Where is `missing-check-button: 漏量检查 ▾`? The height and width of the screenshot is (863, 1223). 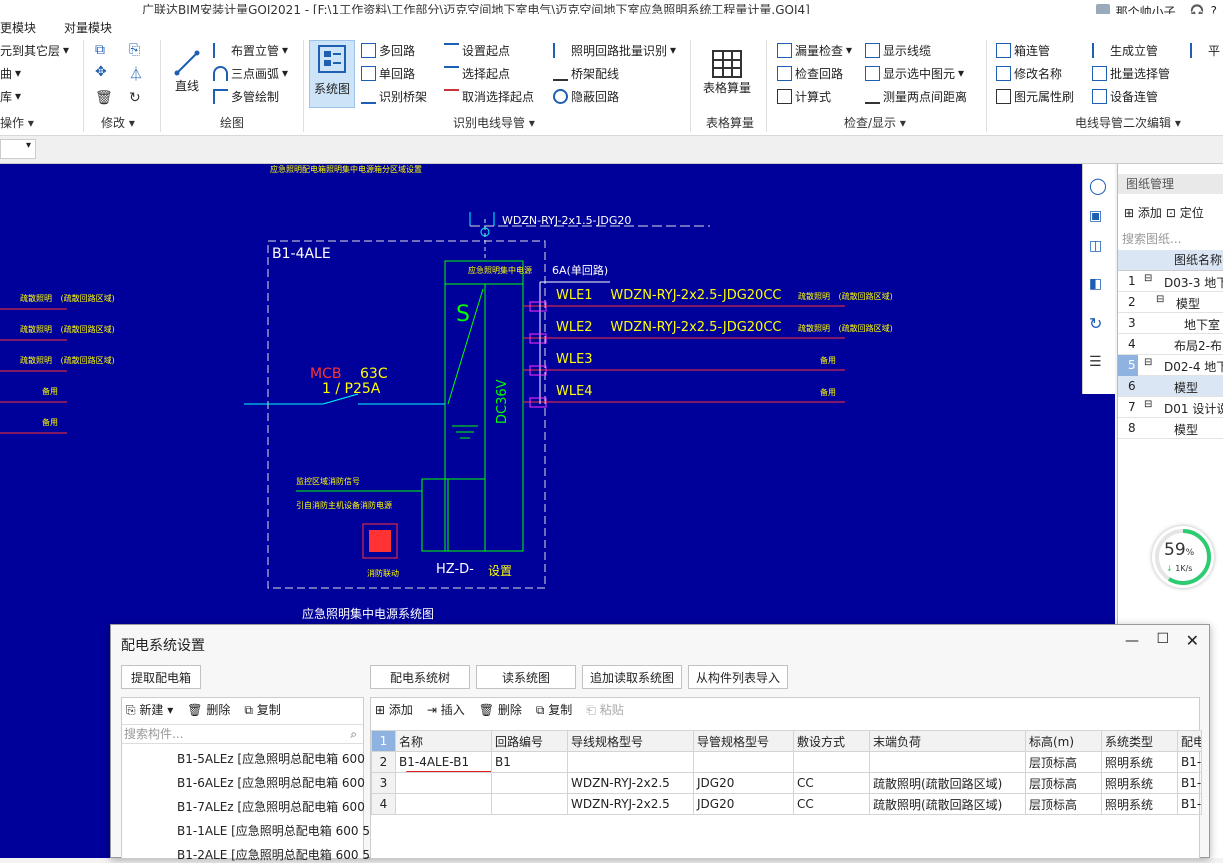
missing-check-button: 漏量检查 ▾ is located at coordinates (814, 50).